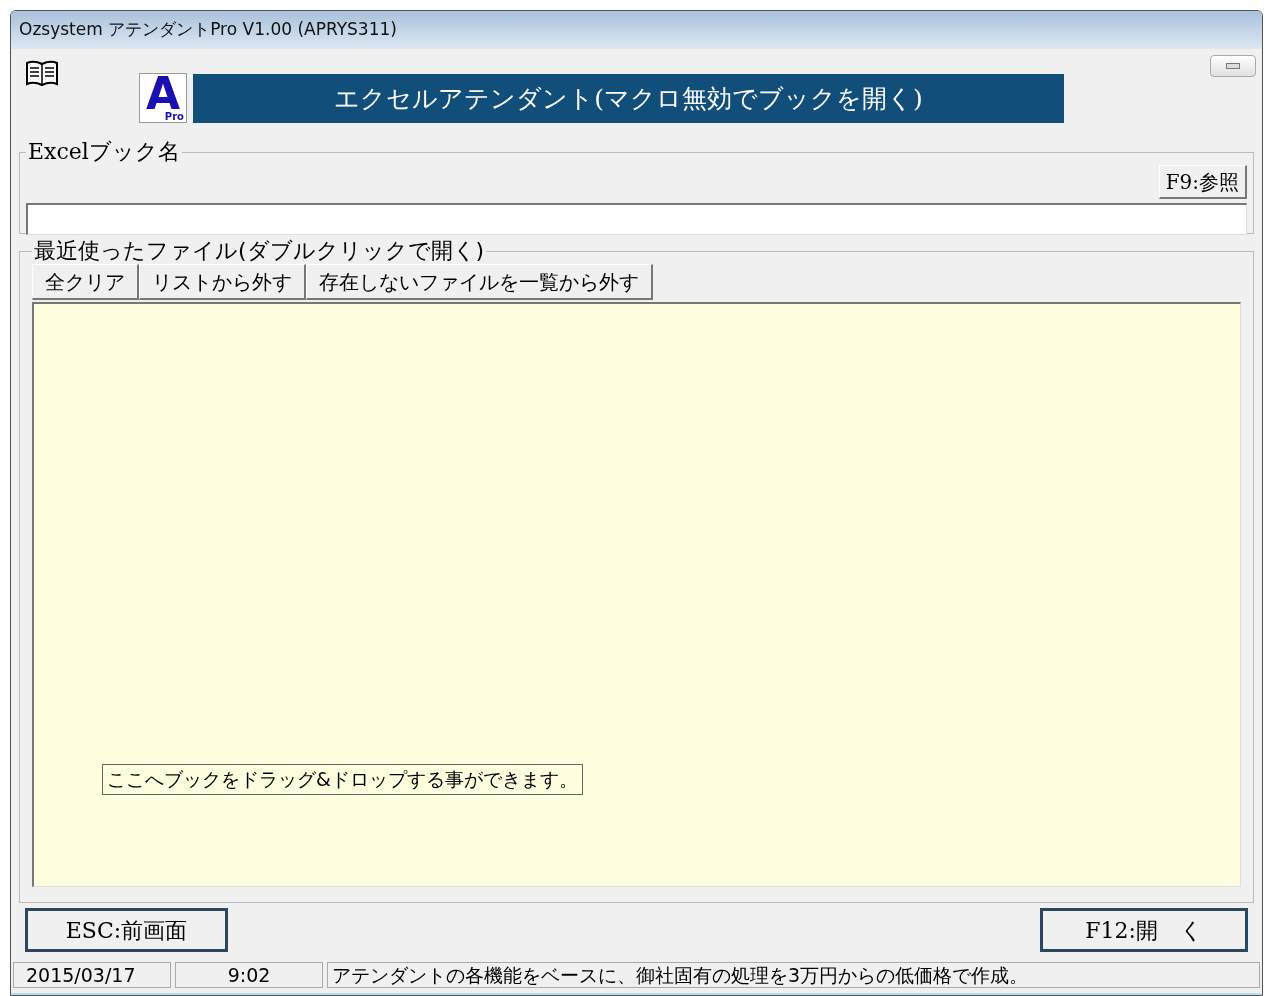  Describe the element at coordinates (208, 30) in the screenshot. I see `window-title: Ozsystem アテンダントPro V1.00 (APRYS311)` at that location.